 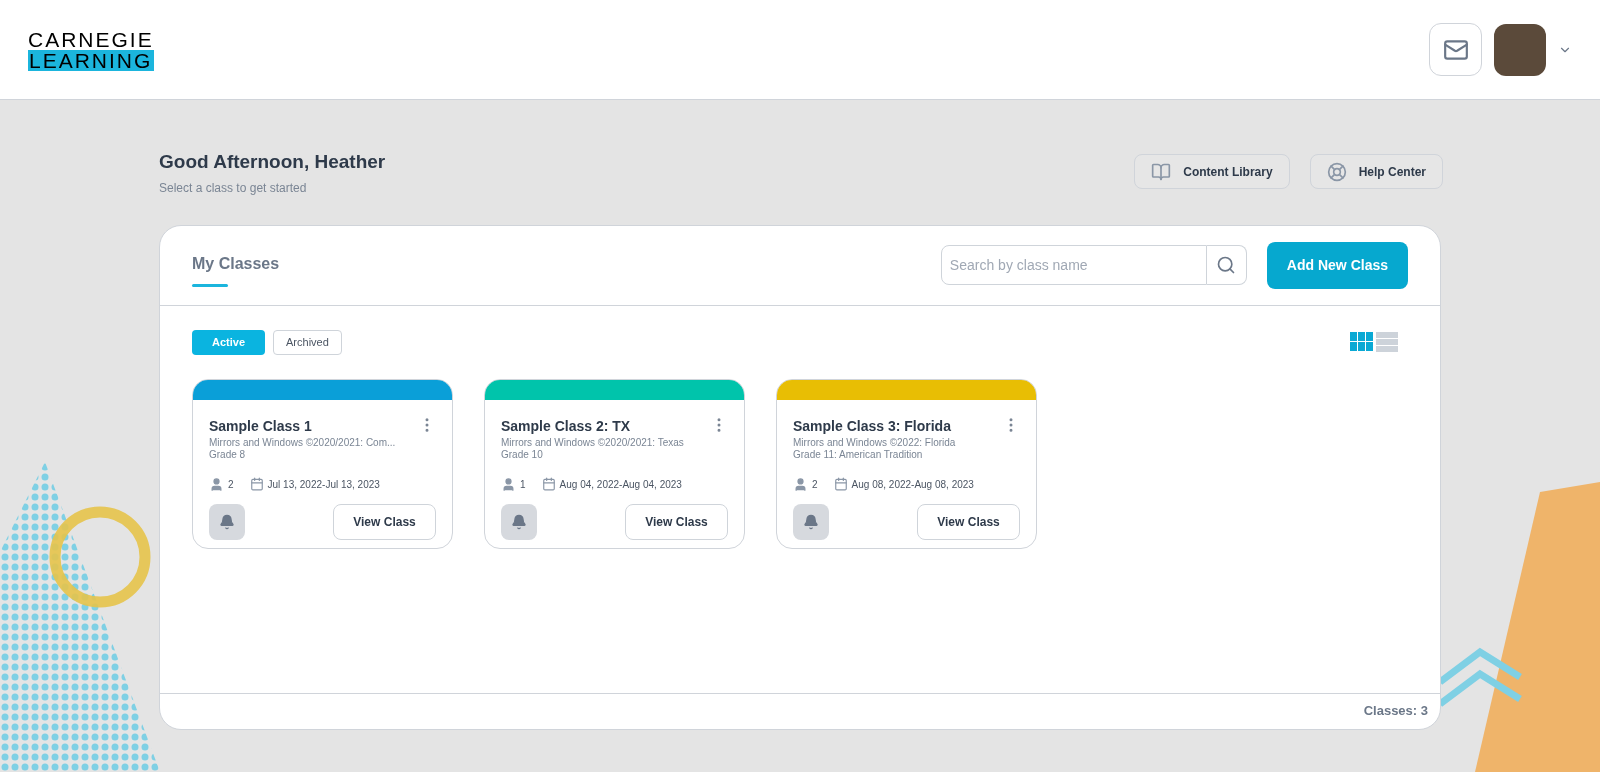 I want to click on filter-tab: Archived, so click(x=307, y=342).